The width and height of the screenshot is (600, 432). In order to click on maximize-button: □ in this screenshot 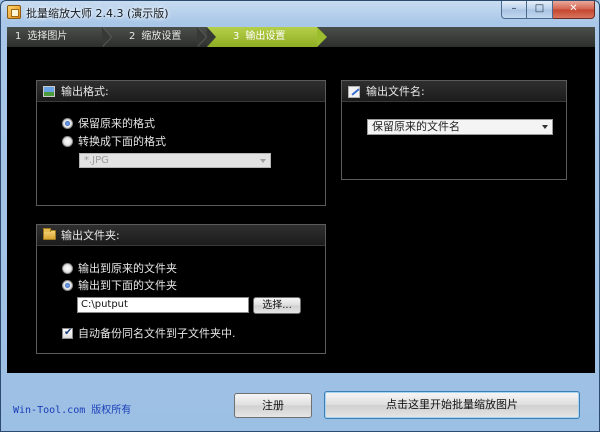, I will do `click(540, 10)`.